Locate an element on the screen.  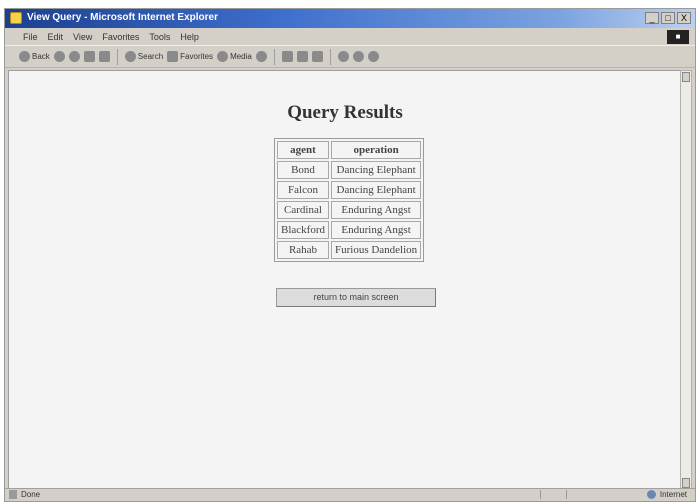
status-text-area: Done is located at coordinates (24, 494).